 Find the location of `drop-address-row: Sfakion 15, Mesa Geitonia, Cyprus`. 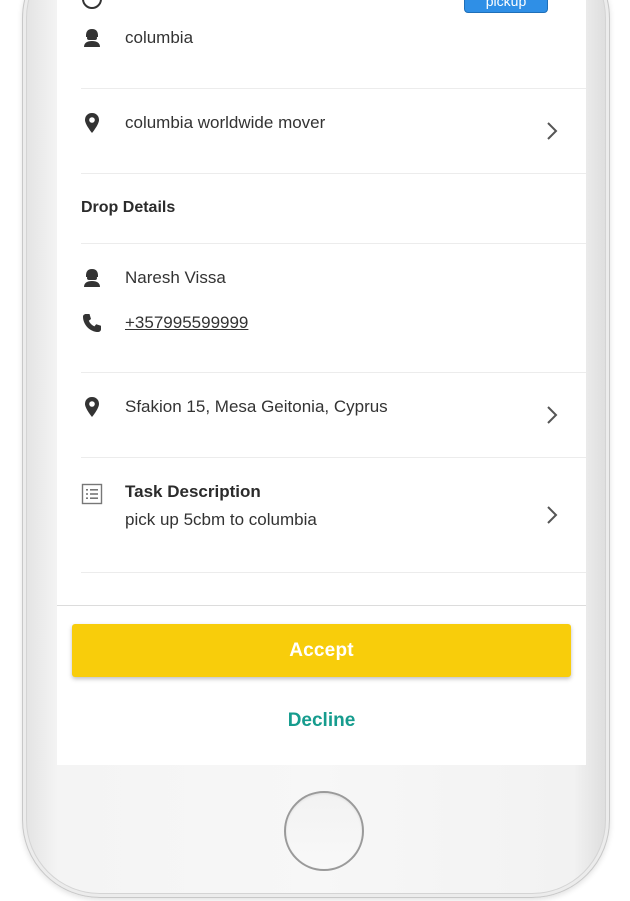

drop-address-row: Sfakion 15, Mesa Geitonia, Cyprus is located at coordinates (321, 415).